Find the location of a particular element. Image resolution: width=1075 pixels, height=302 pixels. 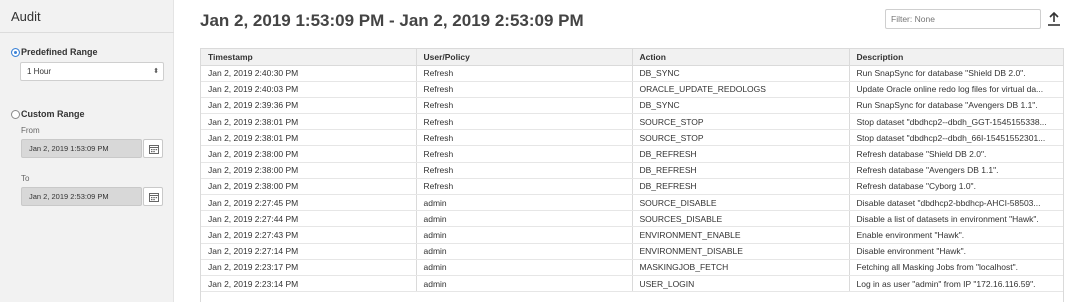

predefined-range-value: 1 Hour is located at coordinates (39, 71).